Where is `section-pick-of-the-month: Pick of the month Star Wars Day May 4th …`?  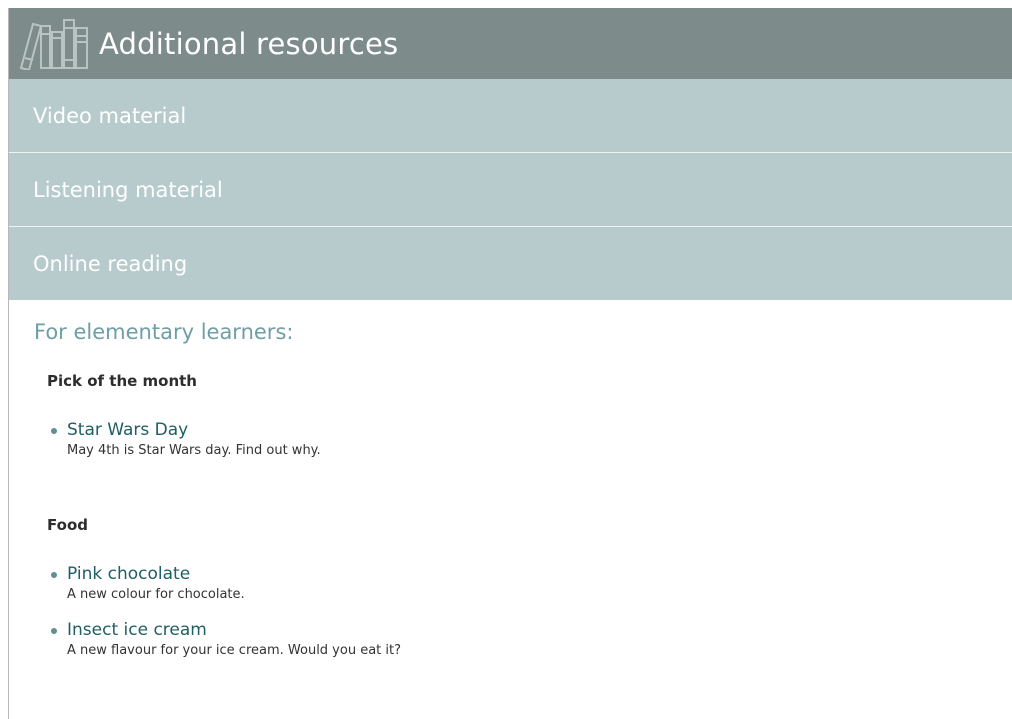
section-pick-of-the-month: Pick of the month Star Wars Day May 4th … is located at coordinates (529, 416).